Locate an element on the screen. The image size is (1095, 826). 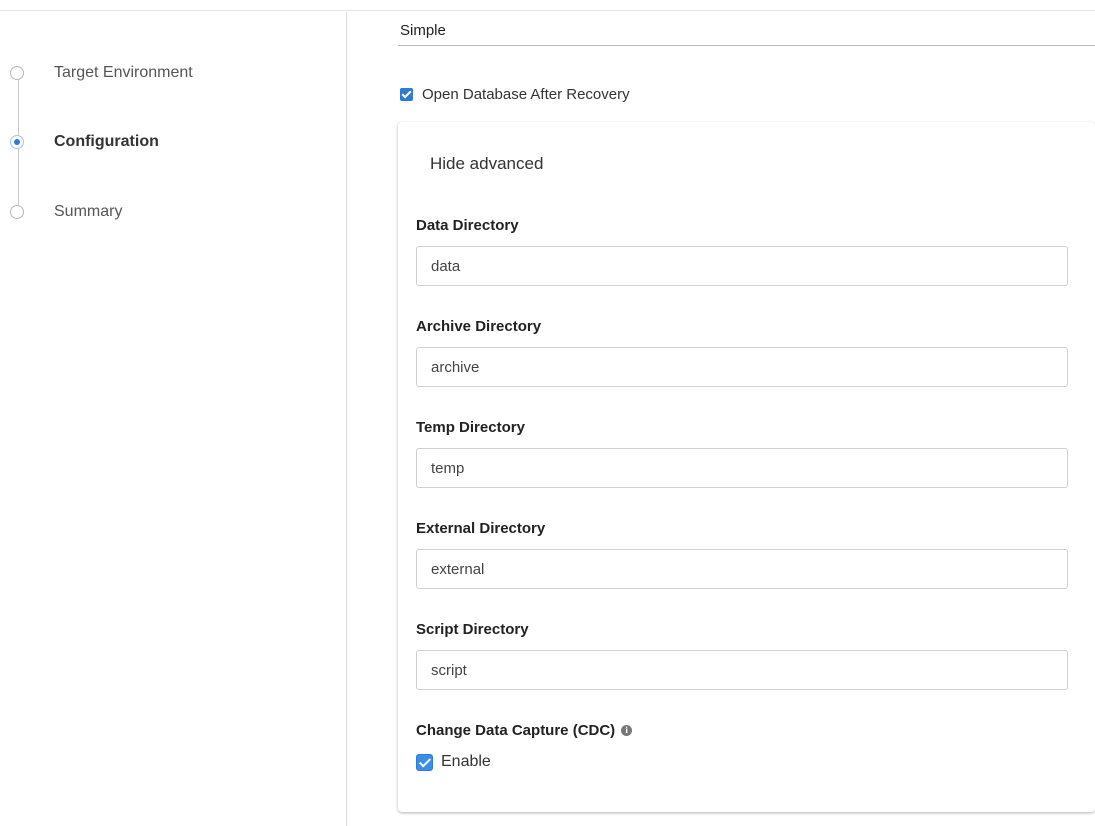
step-target-environment: Target Environment is located at coordinates (101, 73).